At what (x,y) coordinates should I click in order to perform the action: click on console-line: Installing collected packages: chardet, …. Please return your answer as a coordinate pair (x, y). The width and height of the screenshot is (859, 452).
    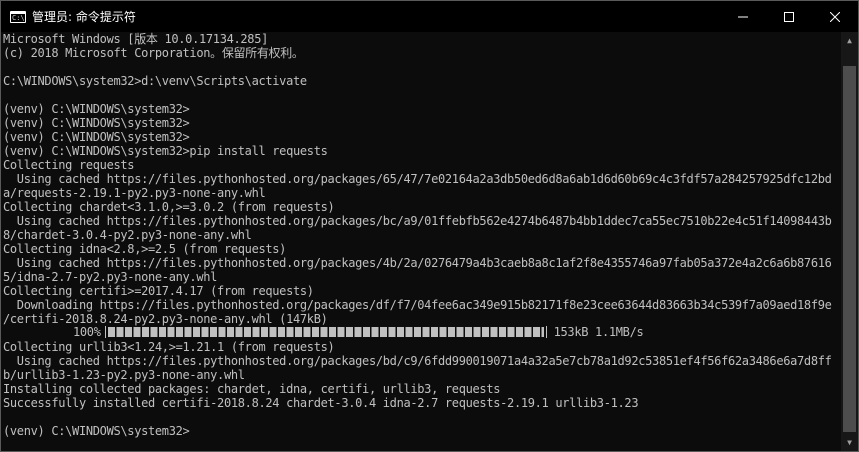
    Looking at the image, I should click on (252, 389).